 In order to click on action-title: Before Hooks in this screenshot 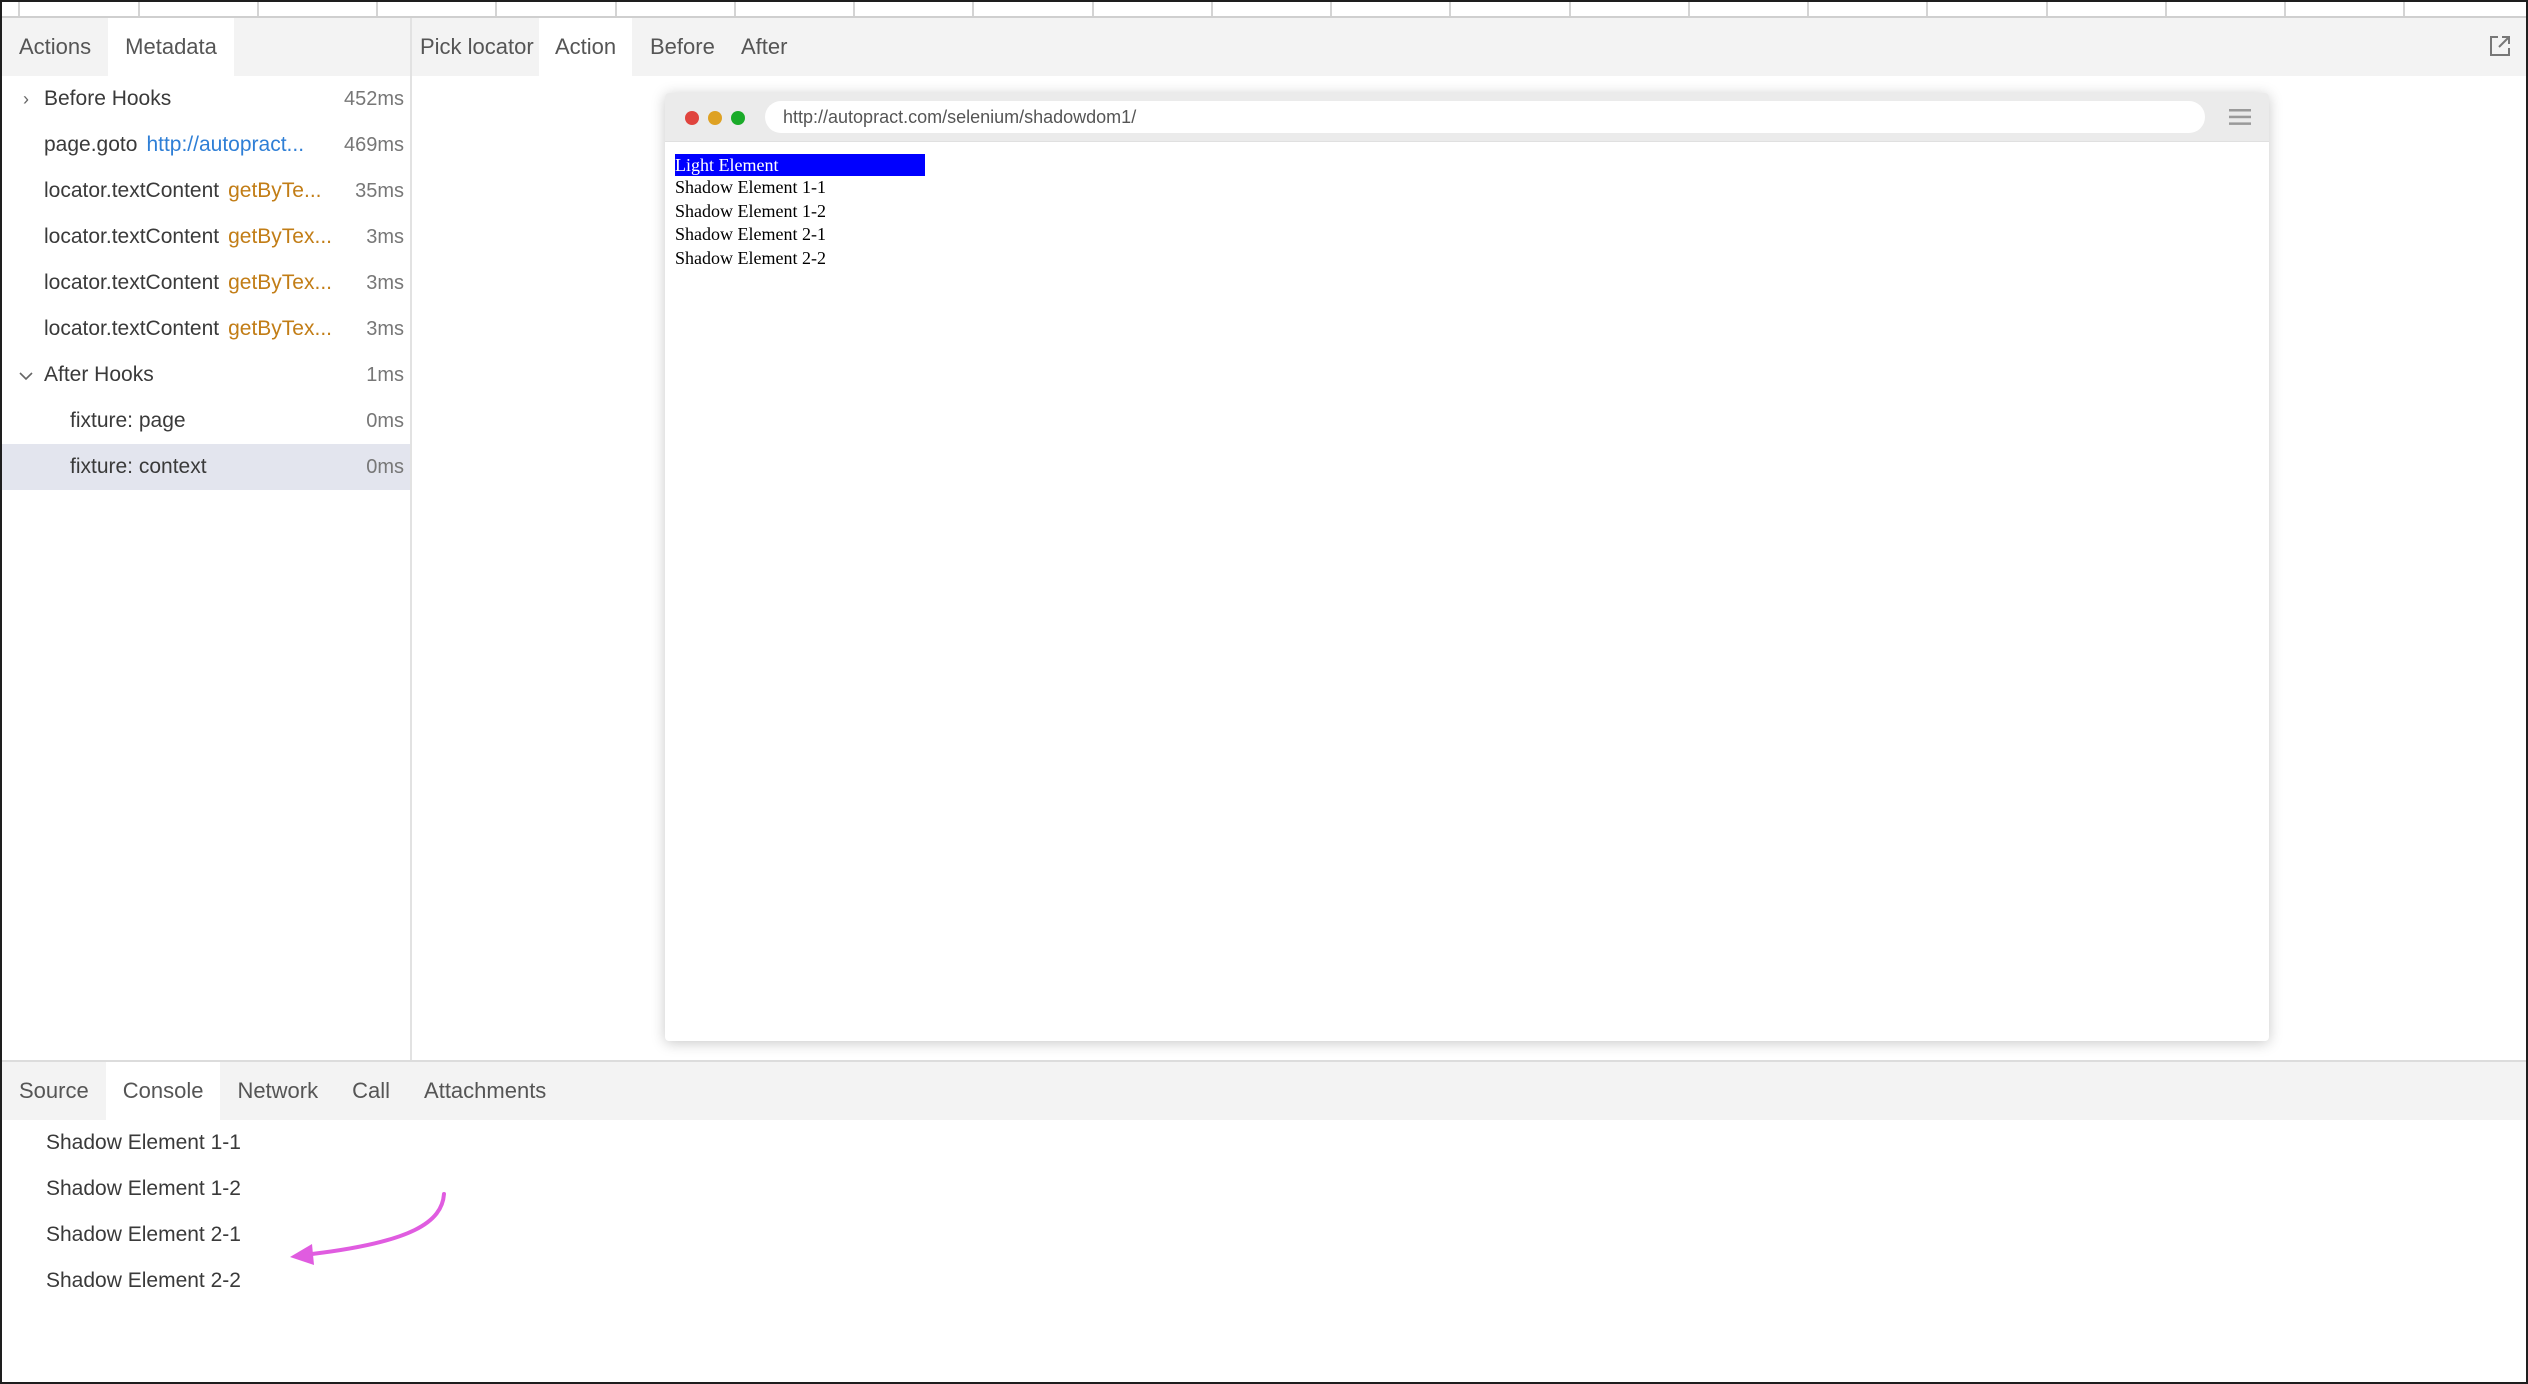, I will do `click(108, 98)`.